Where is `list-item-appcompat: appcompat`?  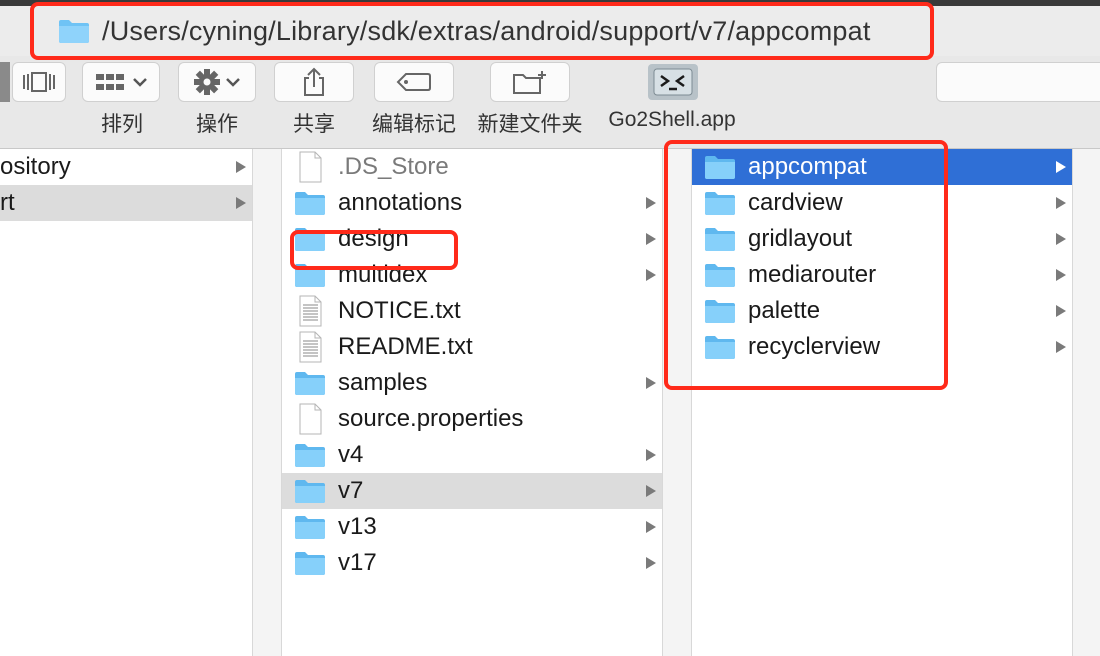
list-item-appcompat: appcompat is located at coordinates (882, 167).